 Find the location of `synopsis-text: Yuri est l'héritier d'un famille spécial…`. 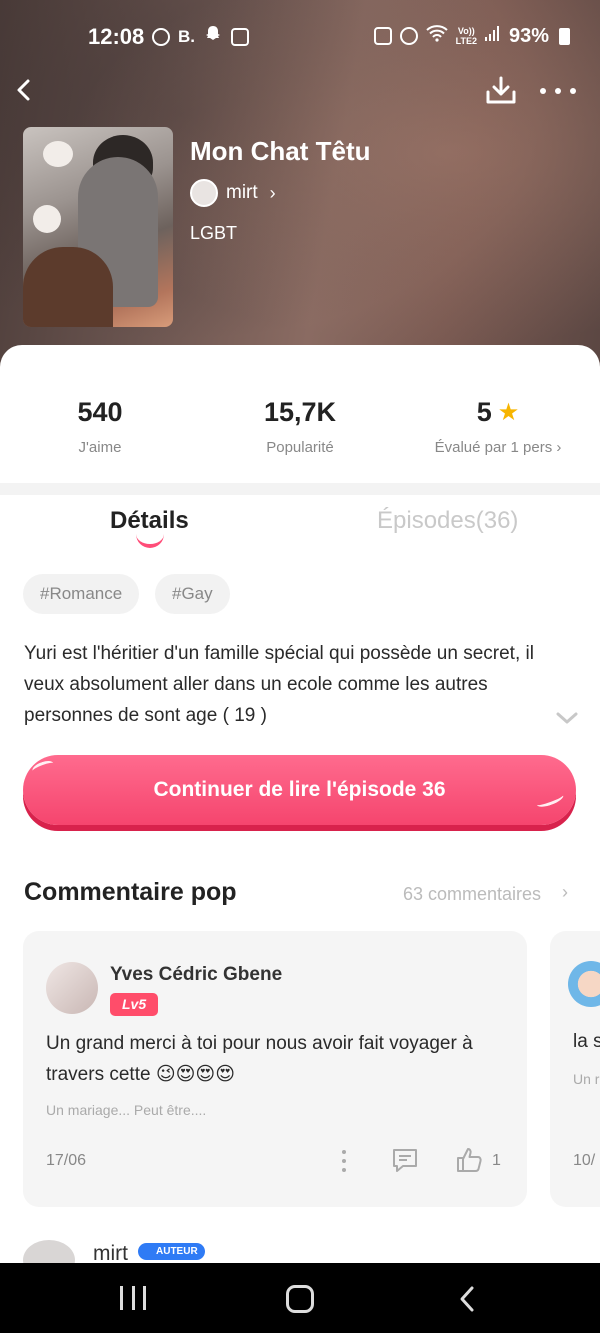

synopsis-text: Yuri est l'héritier d'un famille spécial… is located at coordinates (279, 684).